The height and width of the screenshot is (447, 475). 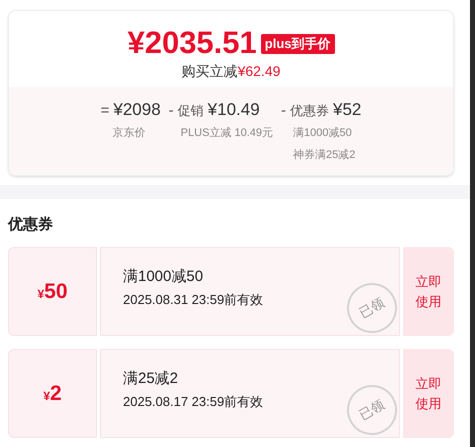 I want to click on price-component-amount: ¥2098, so click(x=137, y=110).